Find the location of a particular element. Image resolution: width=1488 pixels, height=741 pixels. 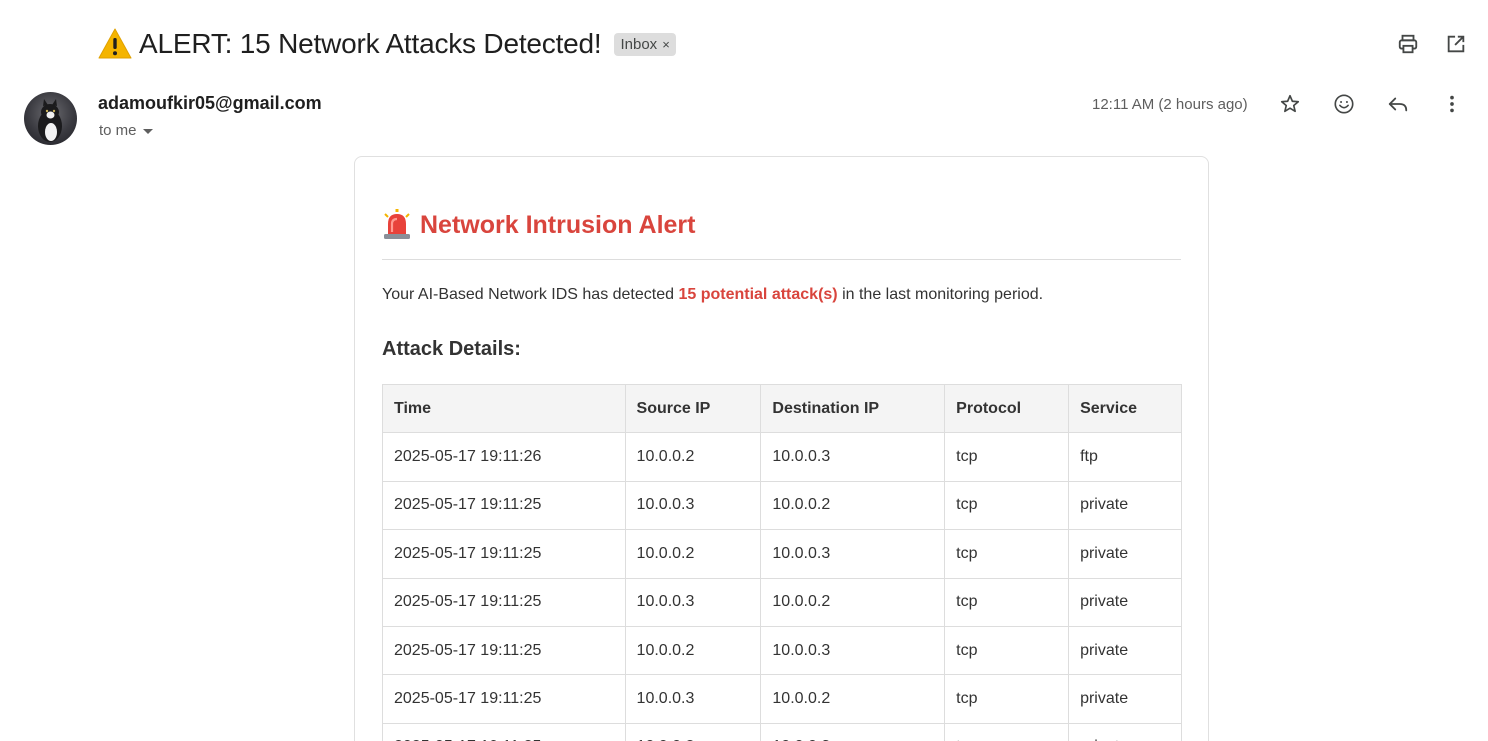

recipient-text: to me is located at coordinates (118, 130).